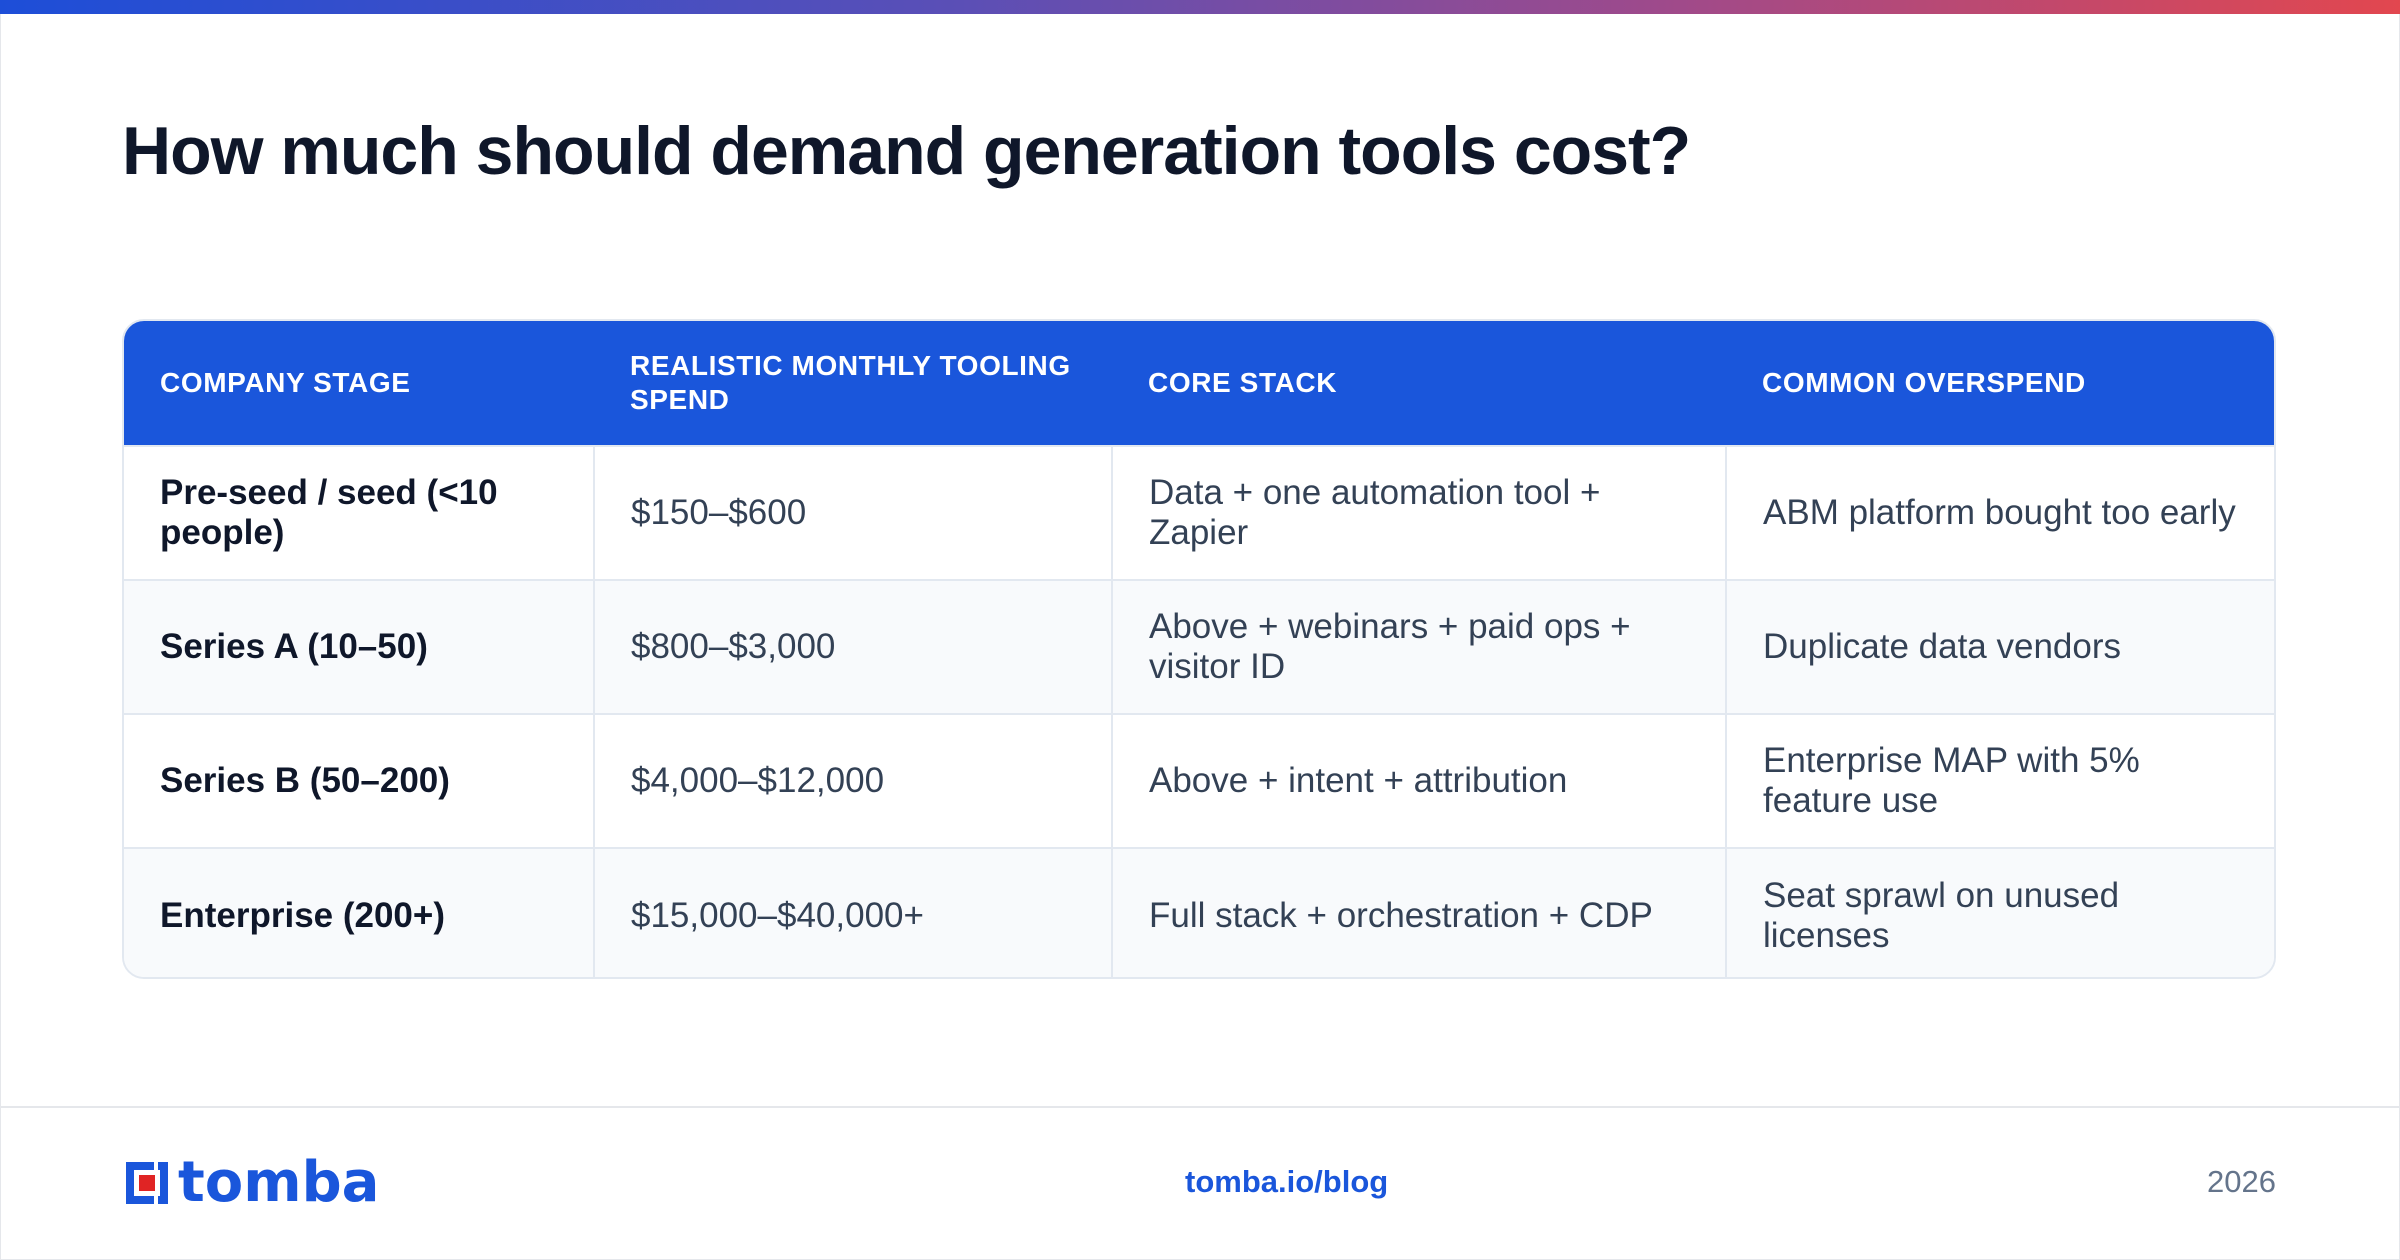 The image size is (2400, 1260). Describe the element at coordinates (359, 780) in the screenshot. I see `cell-company-stage: Series B (50–200)` at that location.